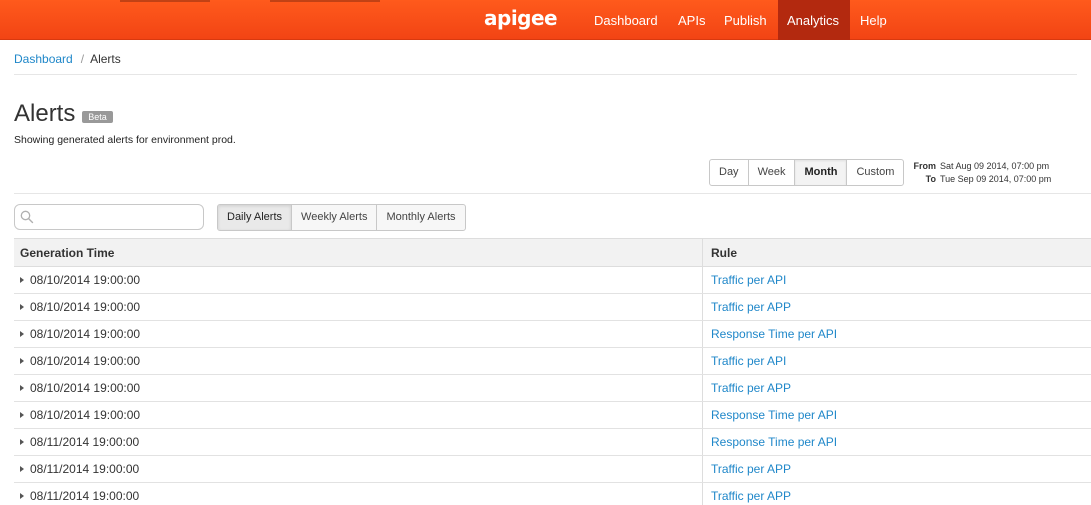 The image size is (1091, 505). I want to click on from-value: Sat Aug 09 2014, 07:00 pm, so click(995, 166).